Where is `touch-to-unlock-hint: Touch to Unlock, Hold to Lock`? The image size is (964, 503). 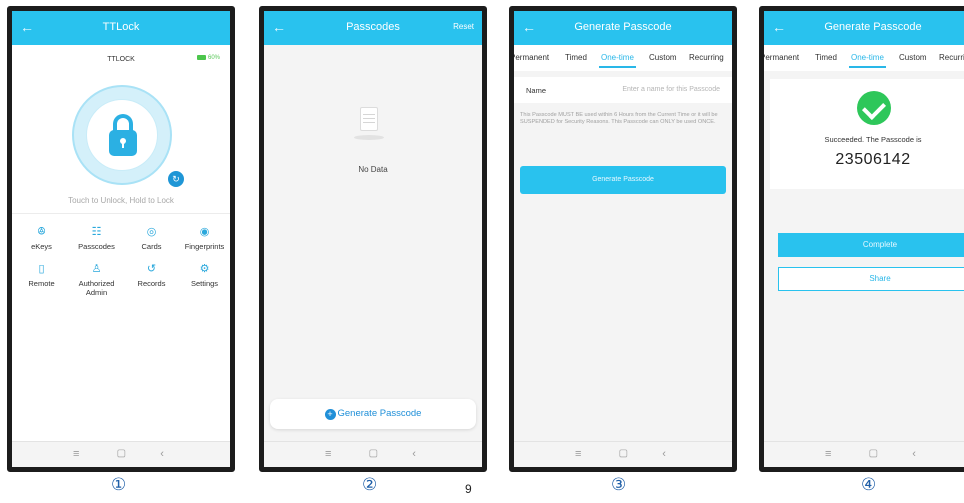
touch-to-unlock-hint: Touch to Unlock, Hold to Lock is located at coordinates (121, 200).